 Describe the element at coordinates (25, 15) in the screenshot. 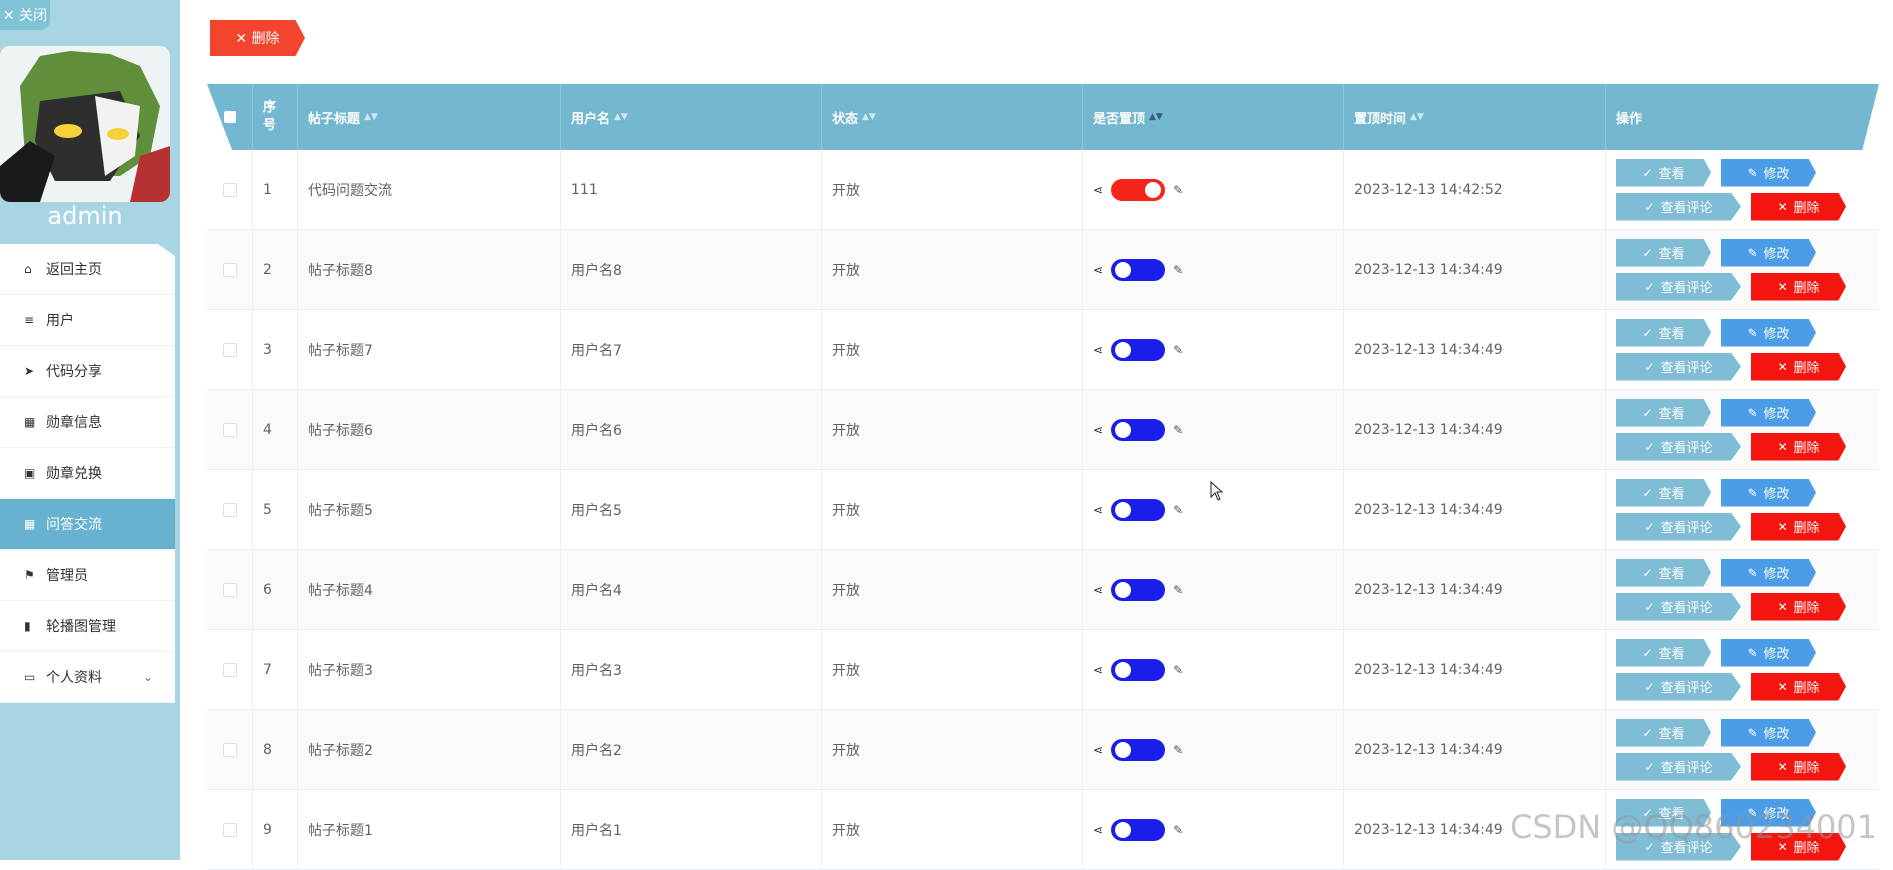

I see `close-sidebar-button: ✕ 关闭` at that location.